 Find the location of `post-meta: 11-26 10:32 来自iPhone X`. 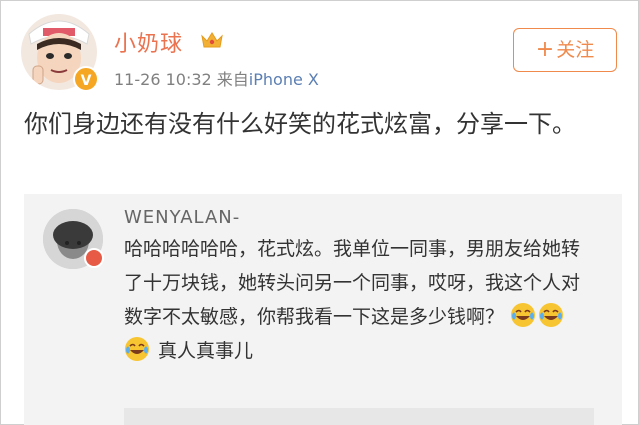

post-meta: 11-26 10:32 来自iPhone X is located at coordinates (216, 78).